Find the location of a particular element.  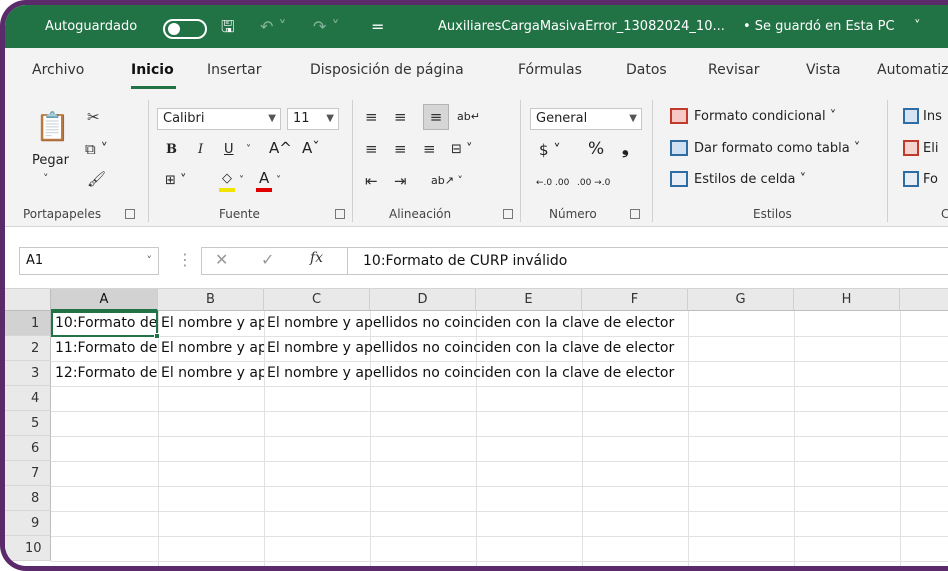

enter-icon: ✓ is located at coordinates (267, 259).